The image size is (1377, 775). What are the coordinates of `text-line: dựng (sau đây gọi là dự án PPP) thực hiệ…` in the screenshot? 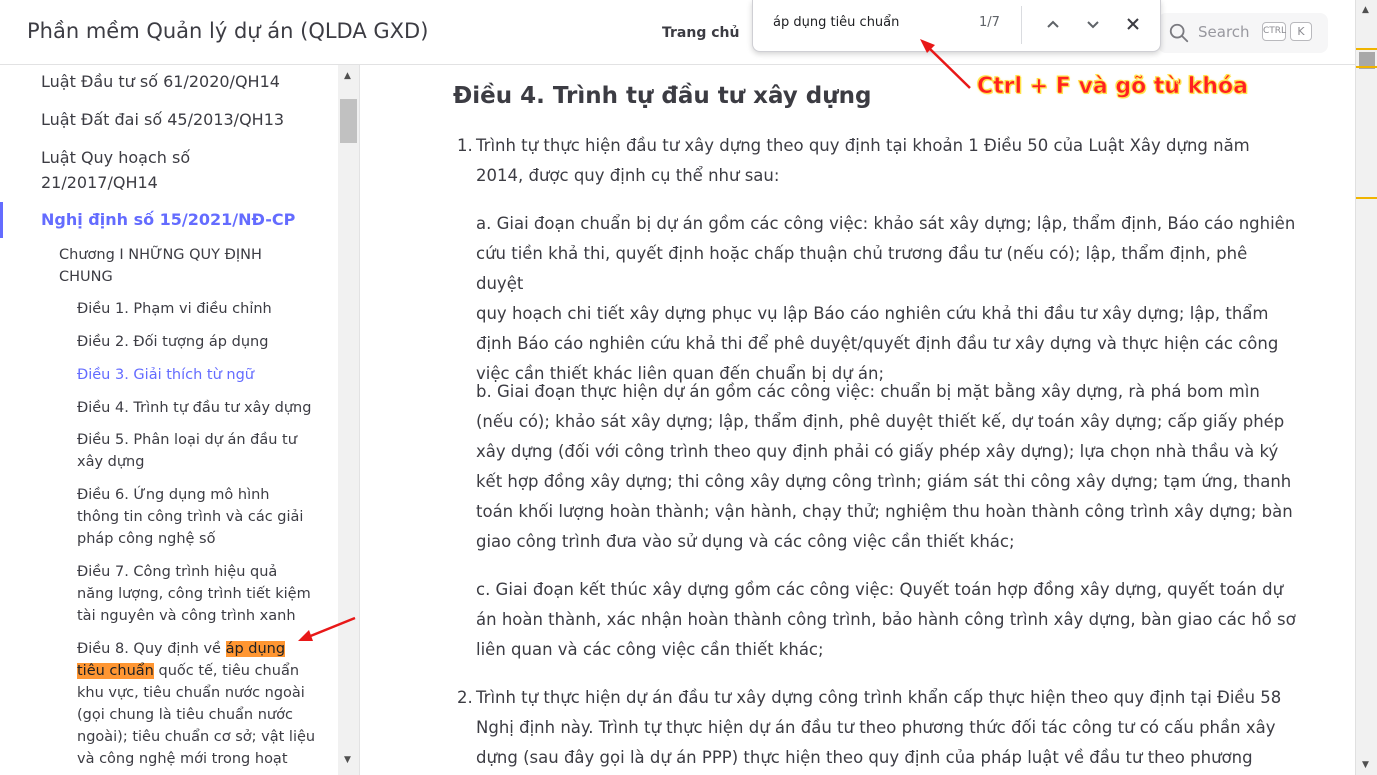 It's located at (864, 757).